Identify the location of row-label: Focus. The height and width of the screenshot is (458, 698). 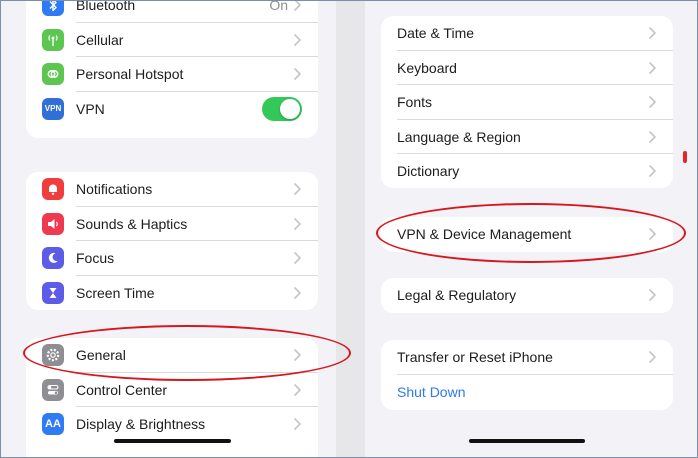
(95, 258).